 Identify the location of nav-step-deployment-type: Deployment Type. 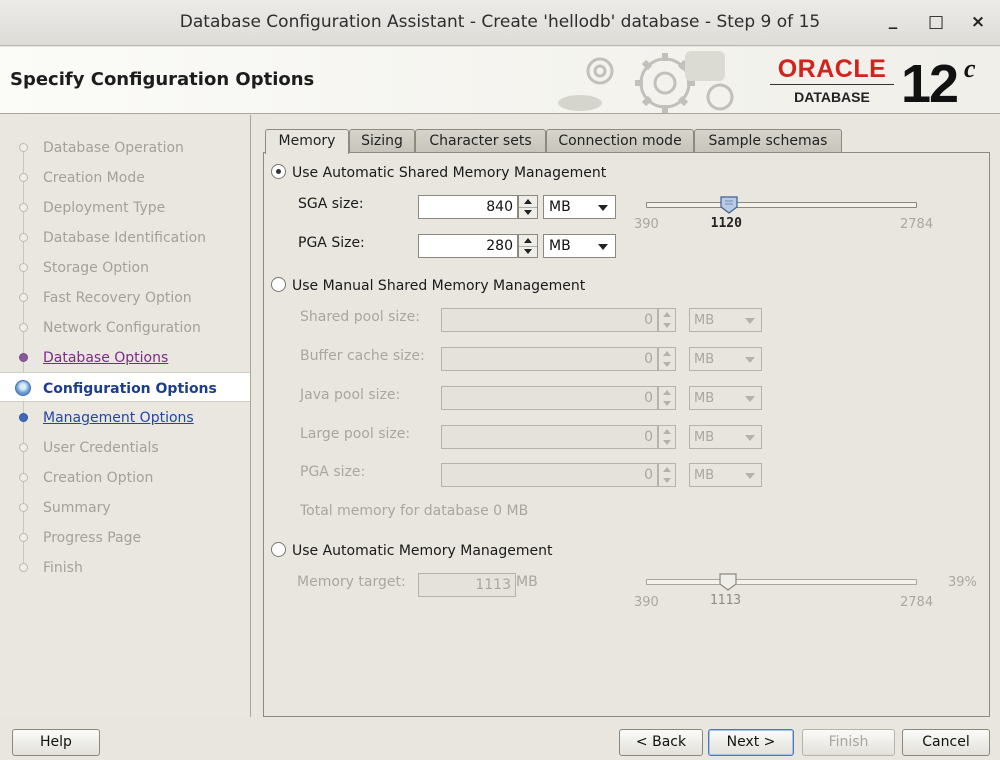
(125, 207).